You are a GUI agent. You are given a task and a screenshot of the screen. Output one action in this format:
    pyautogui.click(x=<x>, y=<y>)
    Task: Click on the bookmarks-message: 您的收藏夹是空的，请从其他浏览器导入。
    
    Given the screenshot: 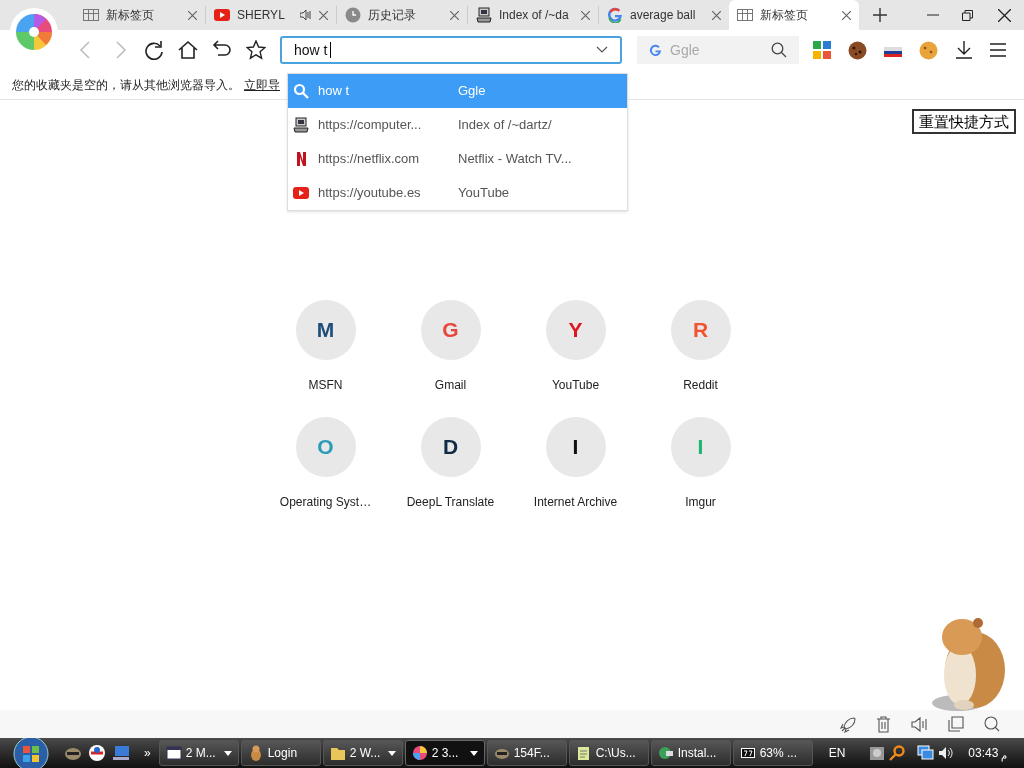 What is the action you would take?
    pyautogui.click(x=126, y=85)
    